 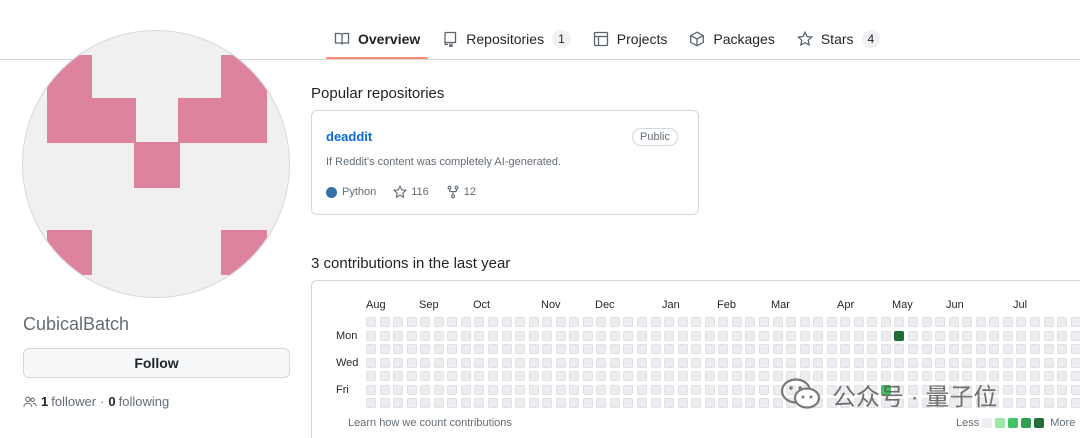 I want to click on repo-forks: 12, so click(x=461, y=192).